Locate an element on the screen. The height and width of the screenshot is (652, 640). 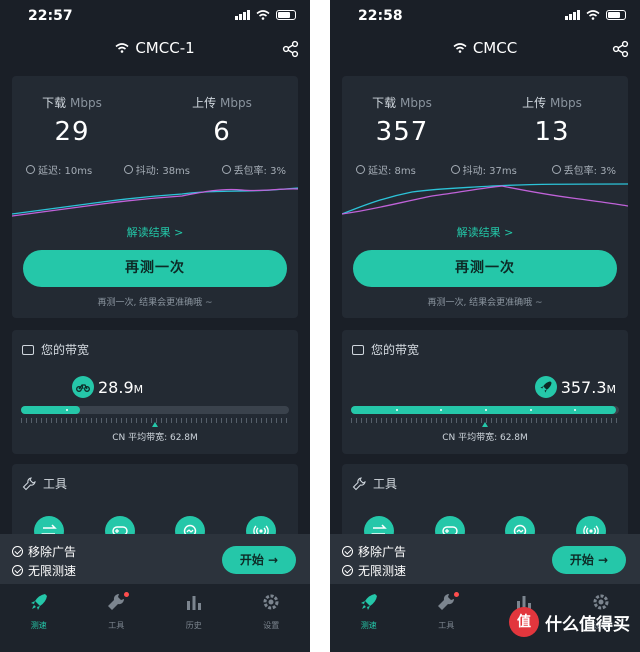
upload-value: 6 is located at coordinates (222, 132).